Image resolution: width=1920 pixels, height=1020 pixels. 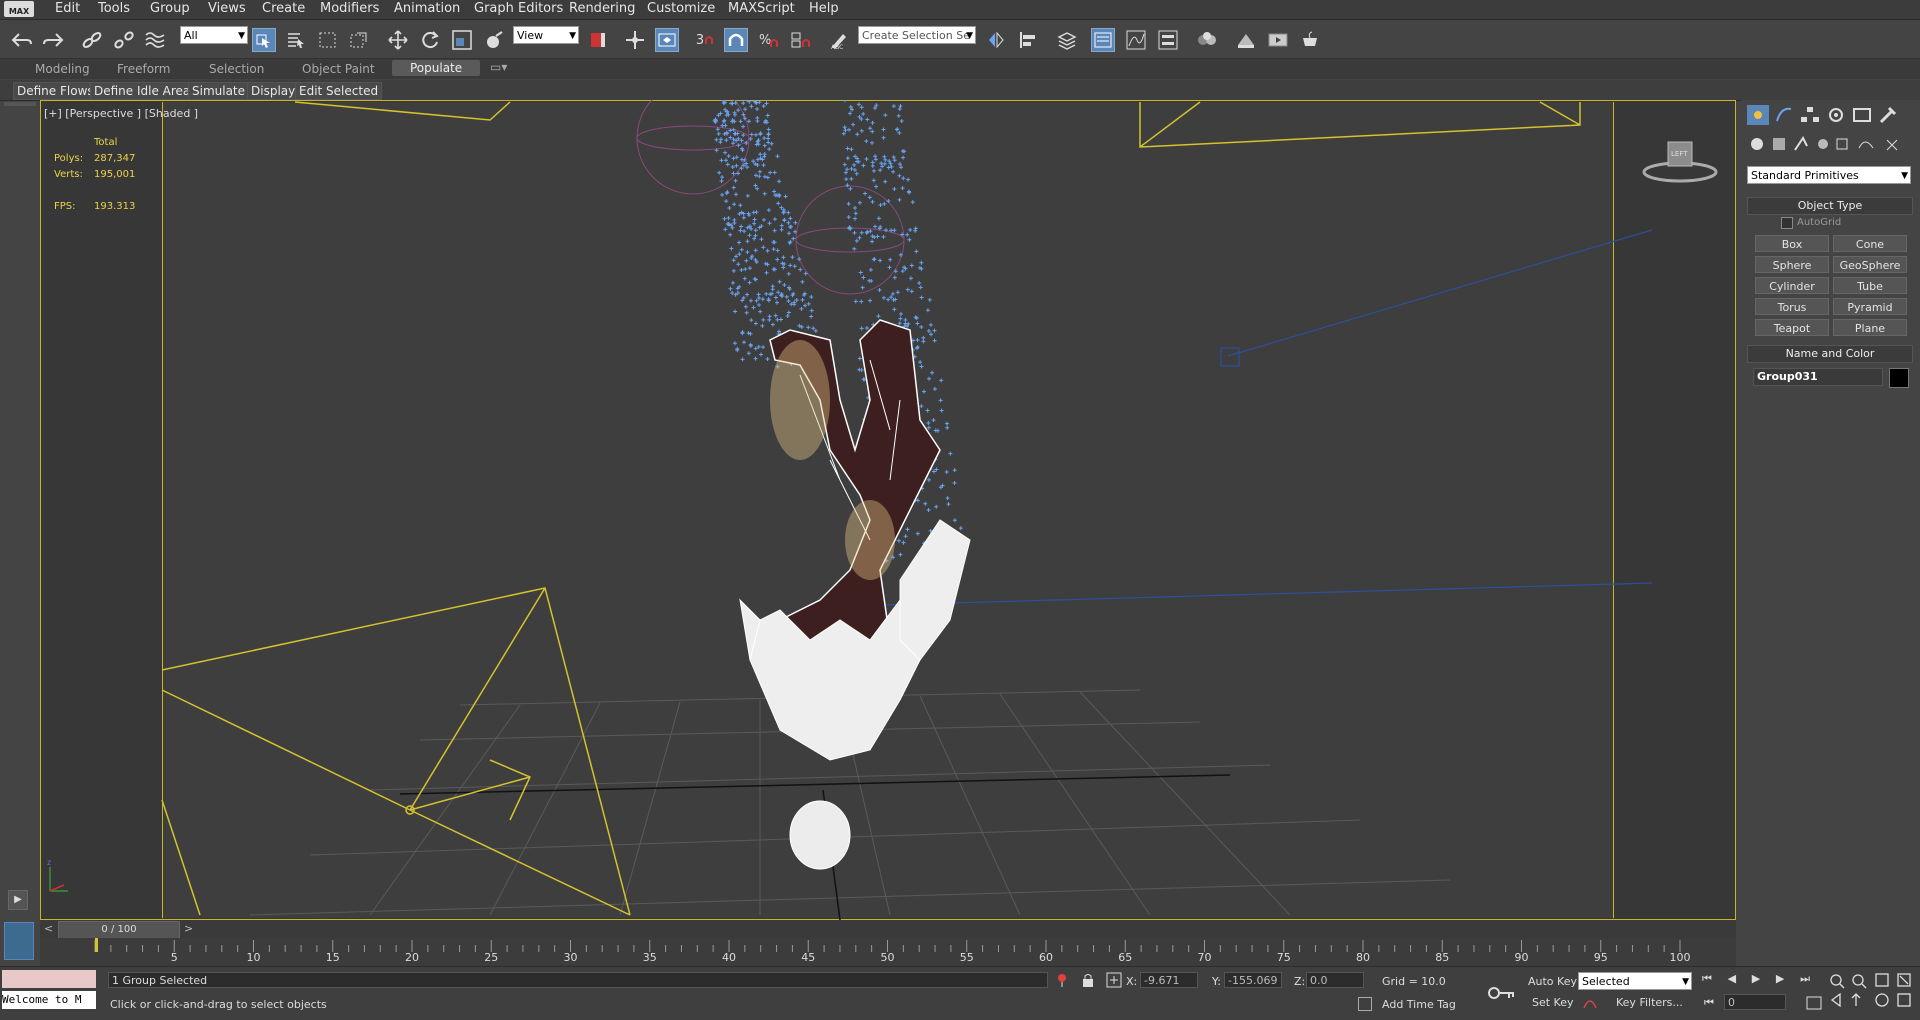 I want to click on material-editor-icon, so click(x=1207, y=40).